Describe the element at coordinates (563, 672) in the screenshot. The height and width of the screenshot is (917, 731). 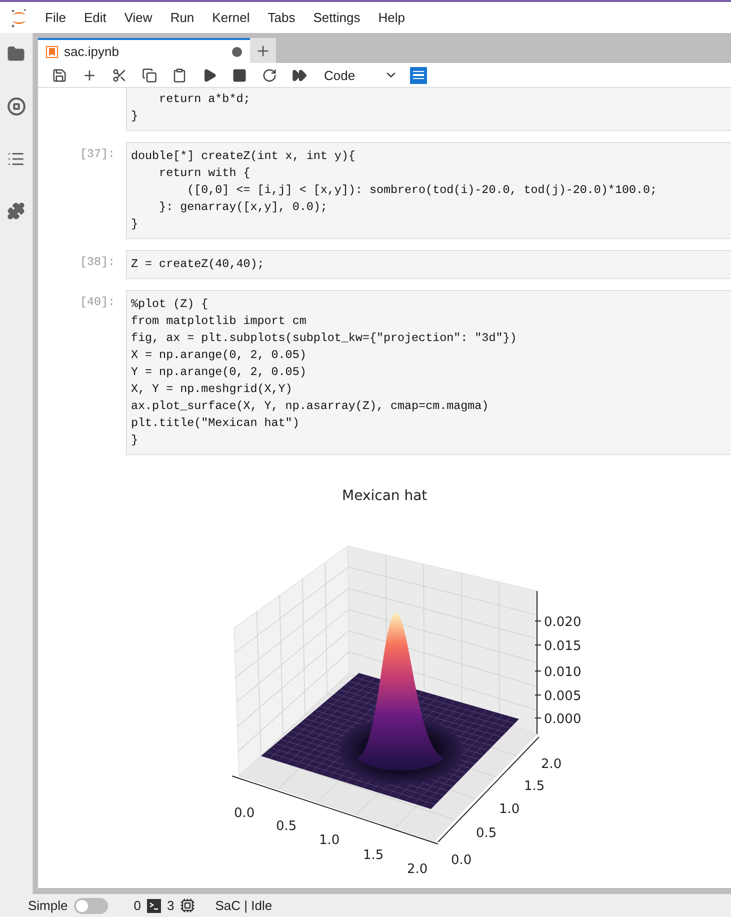
I see `axis-tick-label: 0.010` at that location.